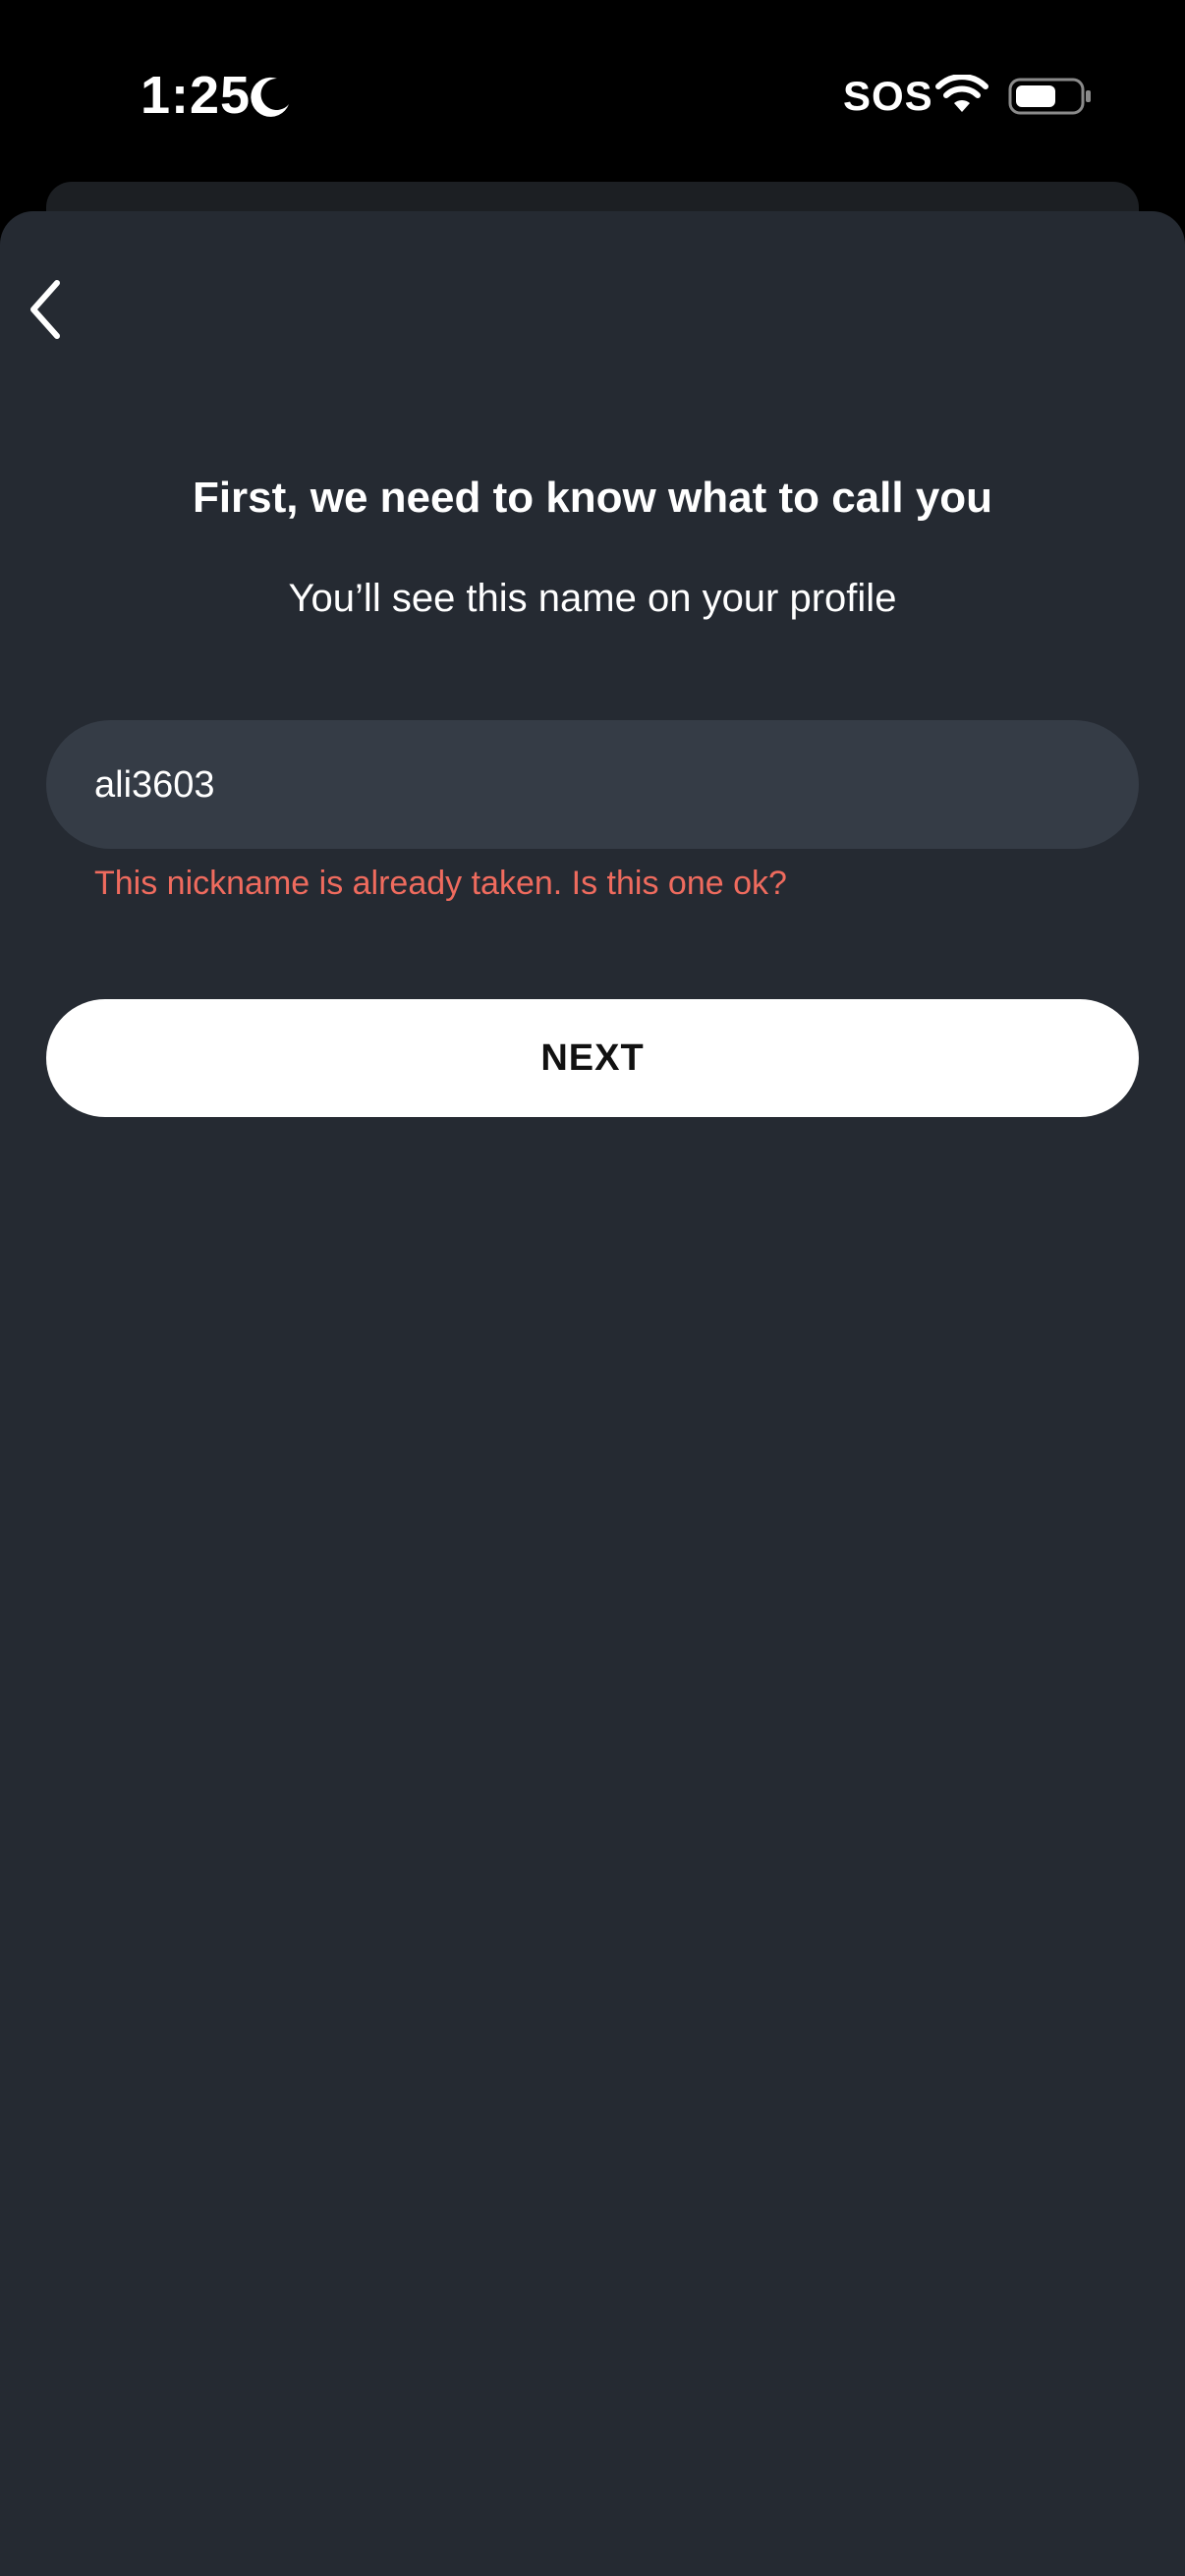  I want to click on status-bar: 1:25 SOS, so click(592, 93).